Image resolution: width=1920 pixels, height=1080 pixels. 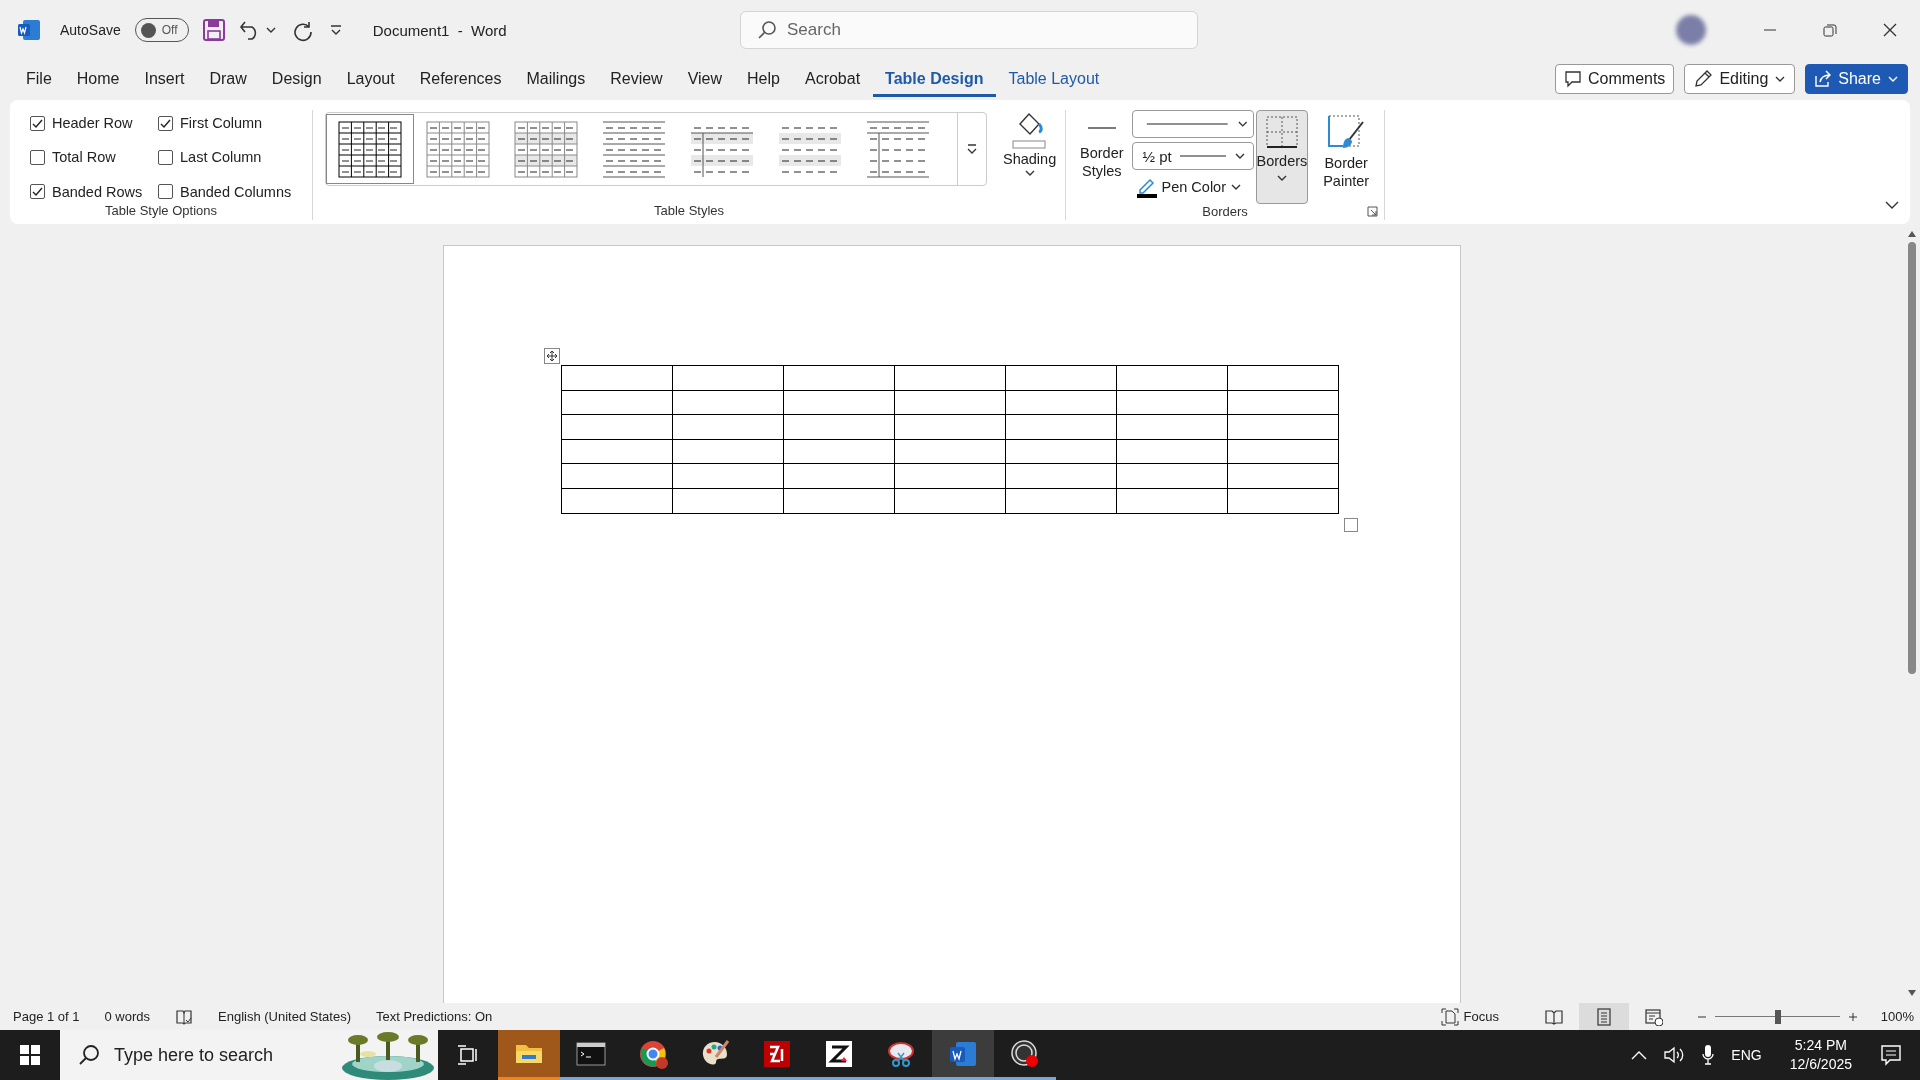 I want to click on record-circle-icon, so click(x=1025, y=1053).